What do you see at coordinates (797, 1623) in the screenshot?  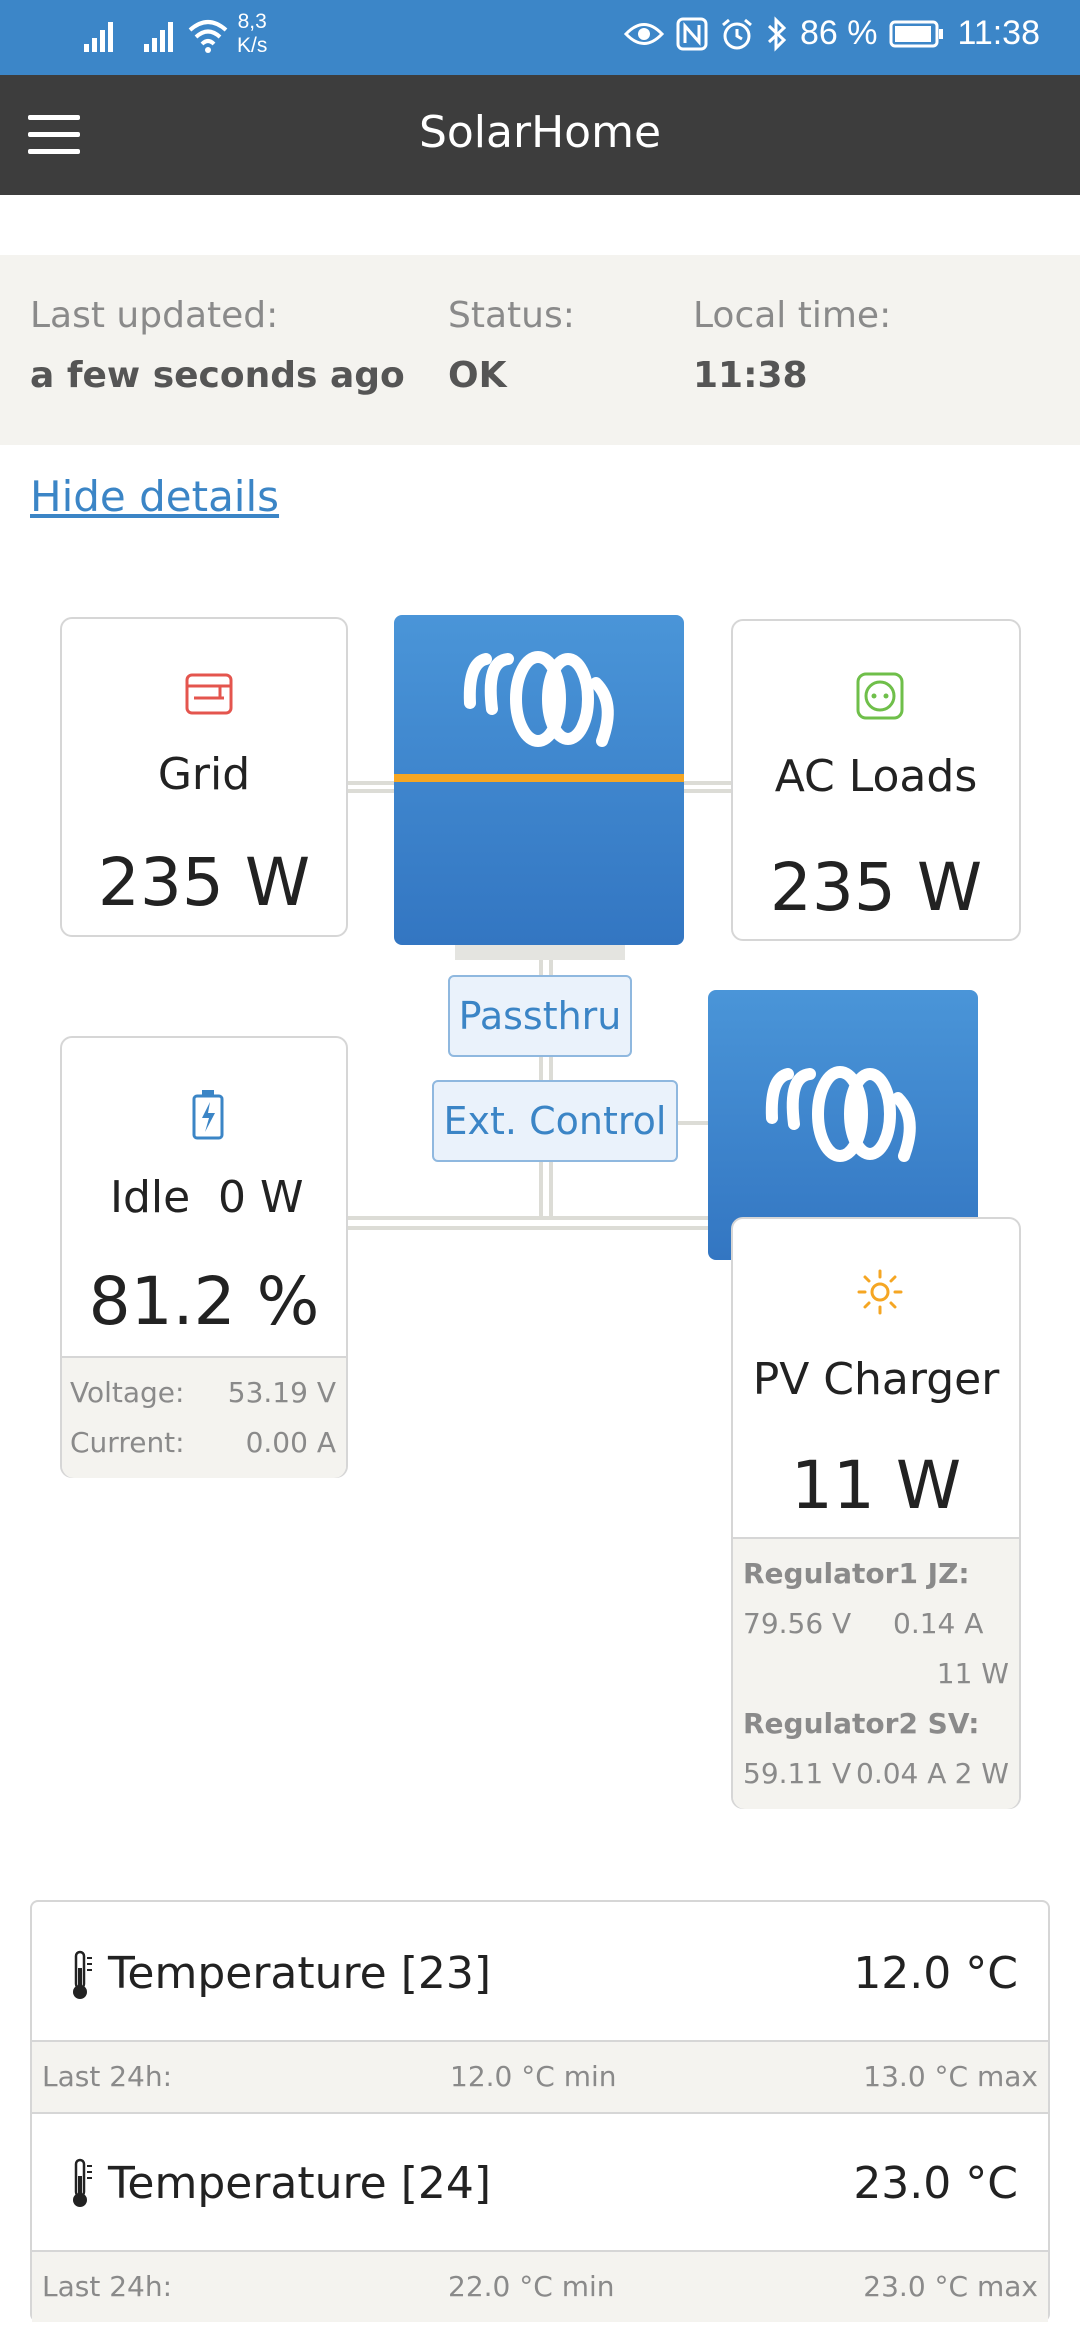 I see `regulator-voltage: 79.56 V` at bounding box center [797, 1623].